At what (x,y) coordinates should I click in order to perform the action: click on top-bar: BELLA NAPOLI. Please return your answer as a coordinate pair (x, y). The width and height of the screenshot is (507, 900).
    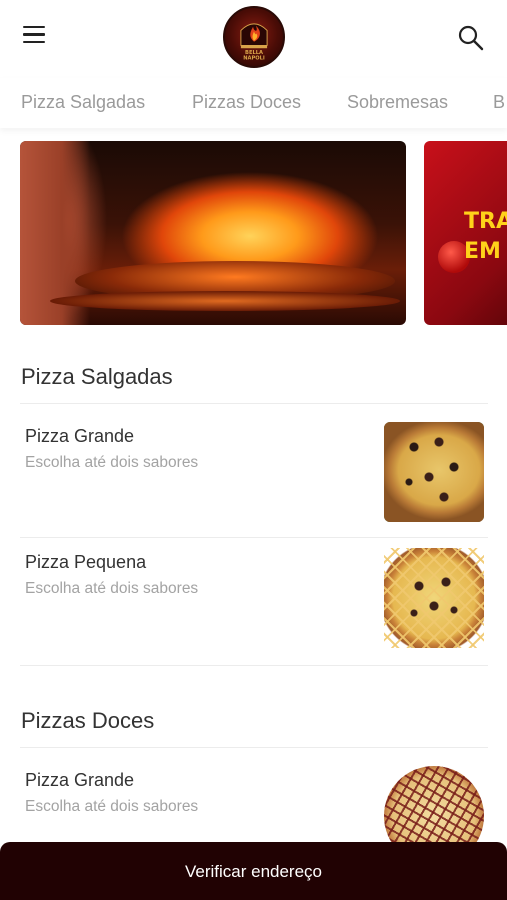
    Looking at the image, I should click on (253, 38).